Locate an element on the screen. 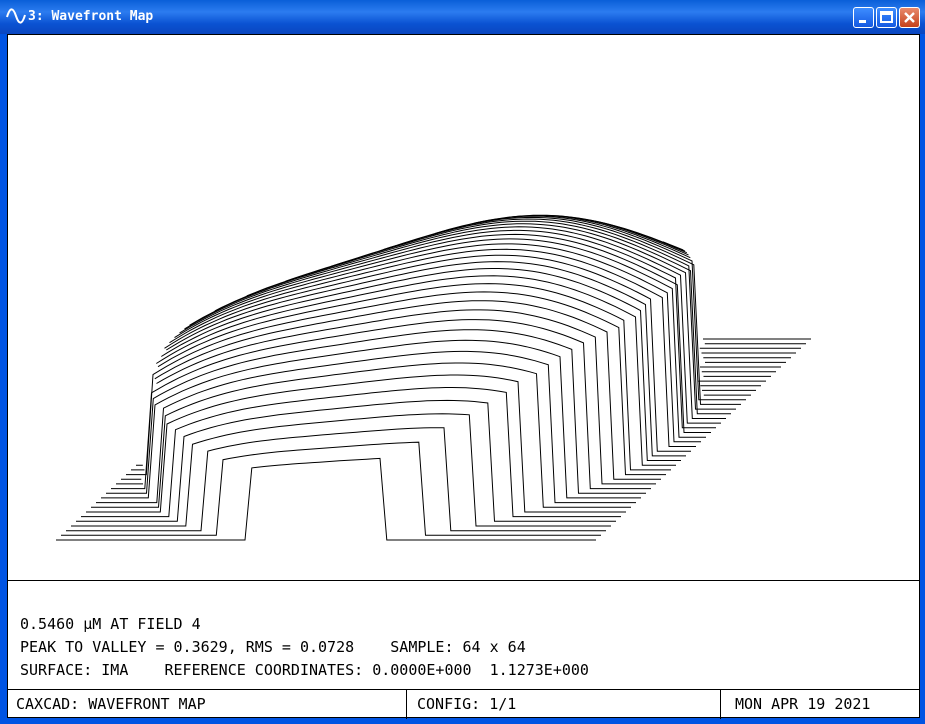 This screenshot has height=724, width=925. close-icon is located at coordinates (909, 17).